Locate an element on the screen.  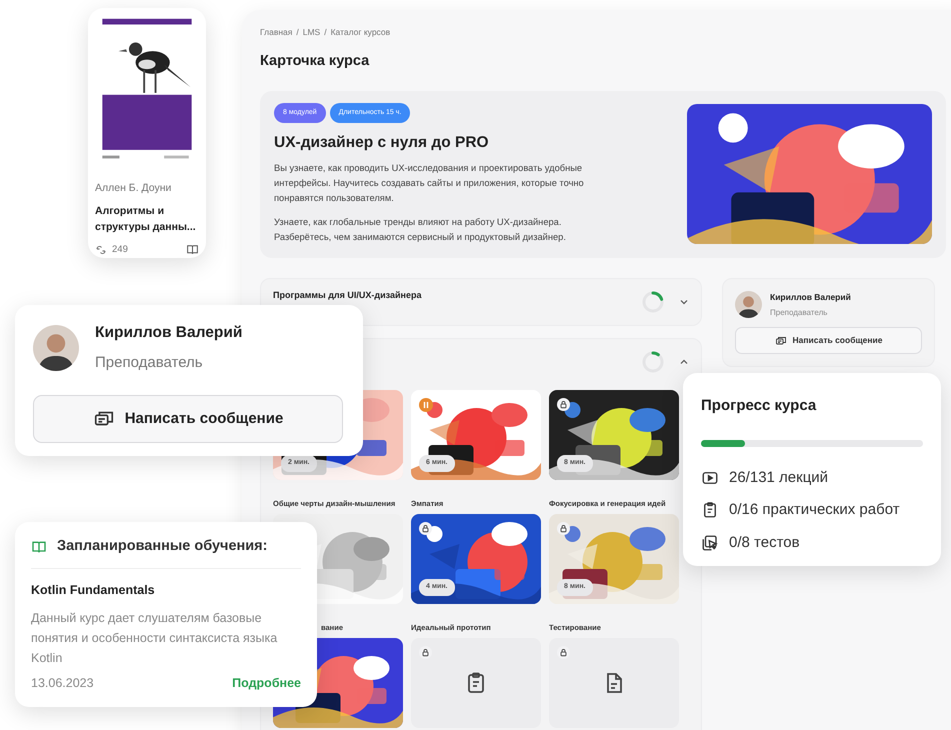
course-description: Данный курс дает слушателям базовые понятия и особенности синтаксиста языка Kotlin is located at coordinates (154, 638).